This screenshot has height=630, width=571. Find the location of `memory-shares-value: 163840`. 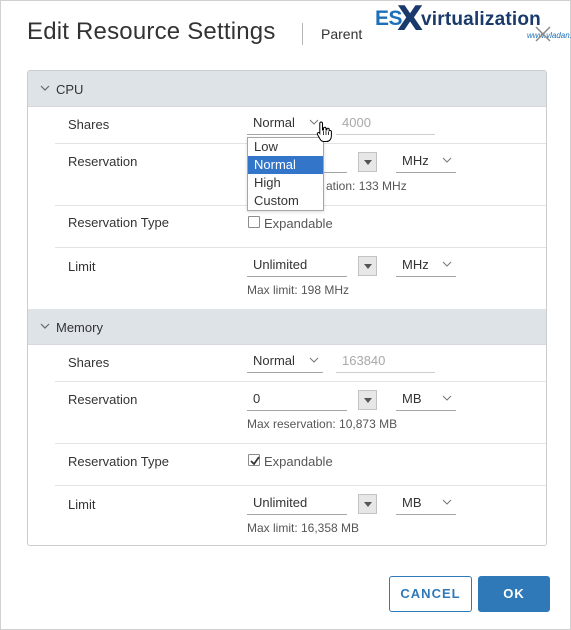

memory-shares-value: 163840 is located at coordinates (364, 360).